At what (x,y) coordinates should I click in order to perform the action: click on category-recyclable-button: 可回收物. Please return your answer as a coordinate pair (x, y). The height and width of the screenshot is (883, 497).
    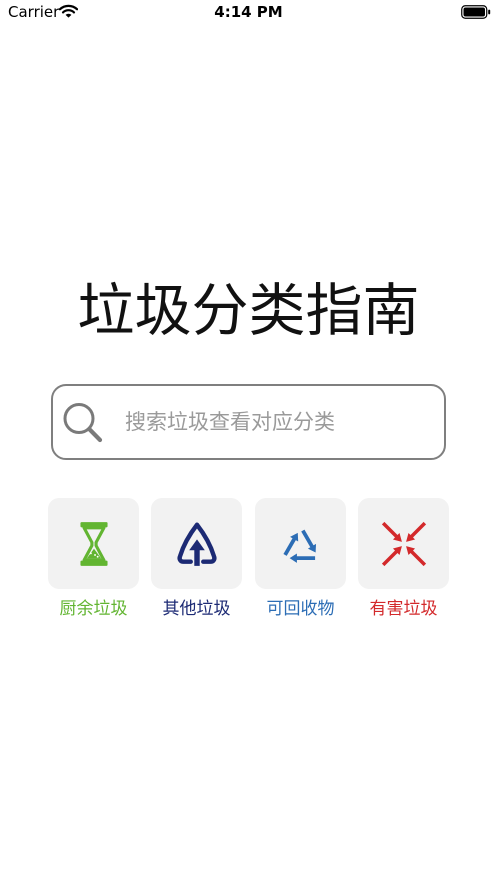
    Looking at the image, I should click on (300, 559).